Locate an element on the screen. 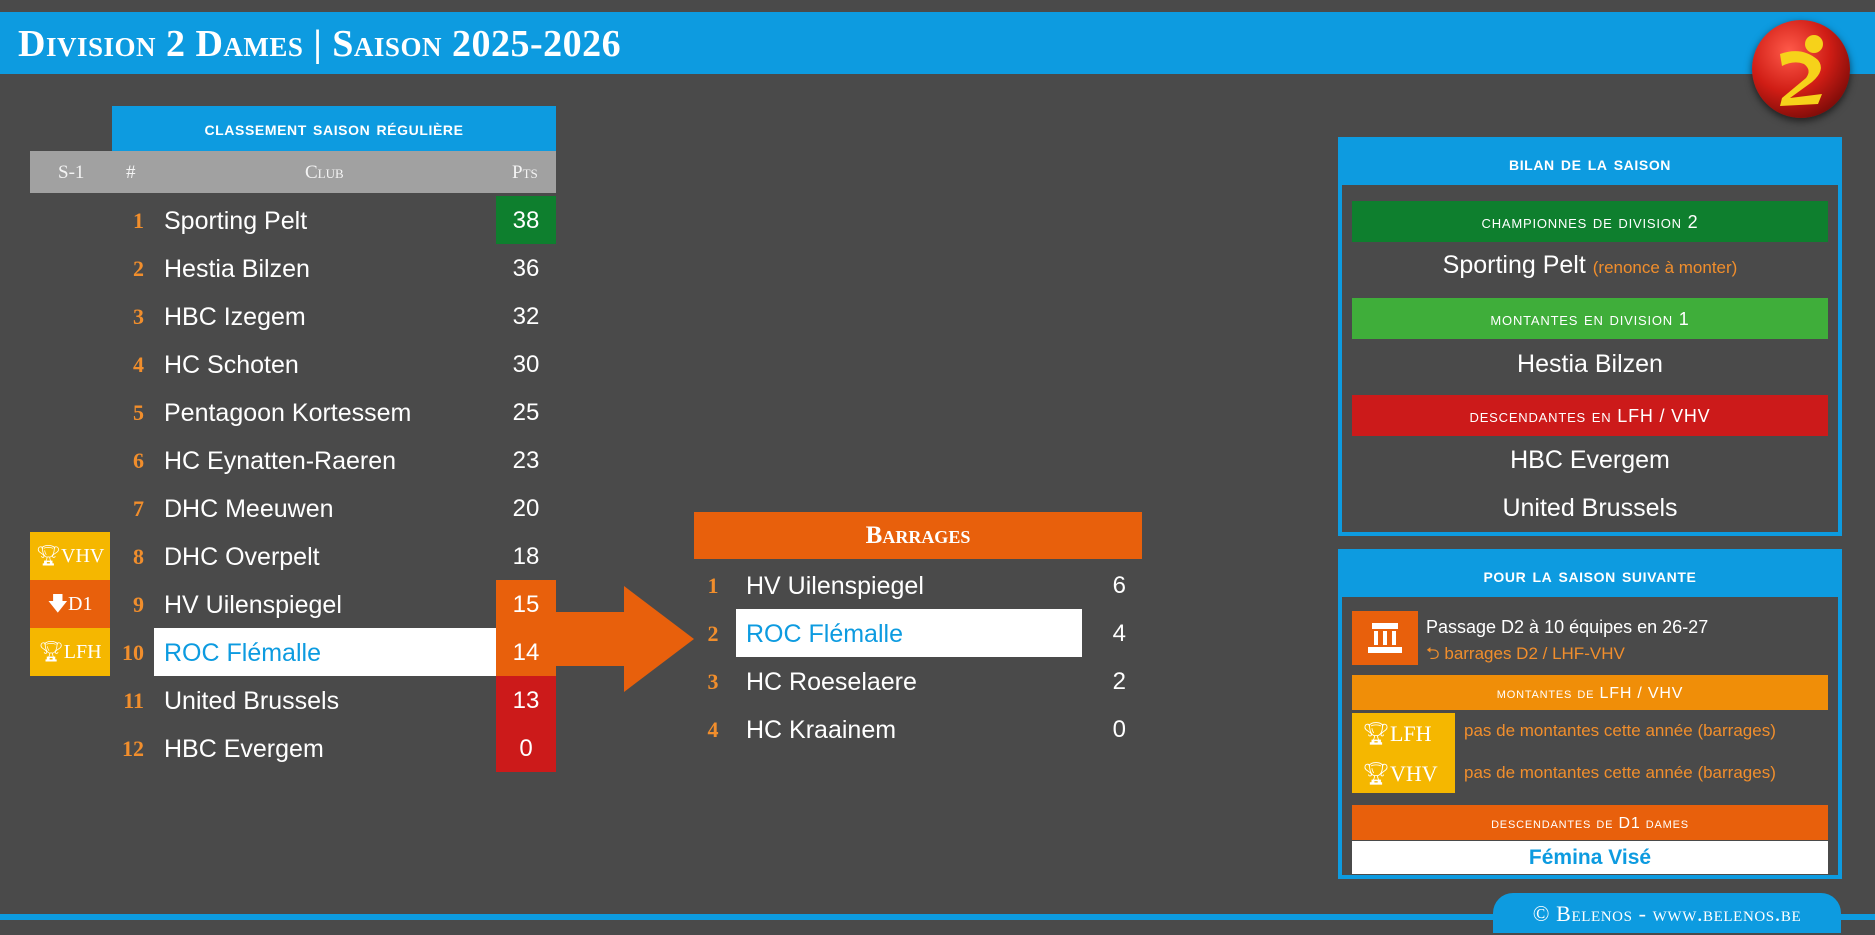 The image size is (1875, 935). rank-number: 7 is located at coordinates (138, 508).